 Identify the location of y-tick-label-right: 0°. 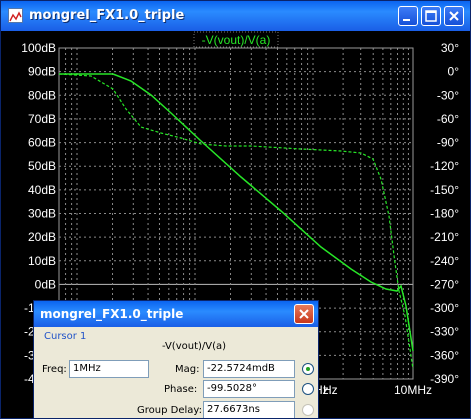
(454, 72).